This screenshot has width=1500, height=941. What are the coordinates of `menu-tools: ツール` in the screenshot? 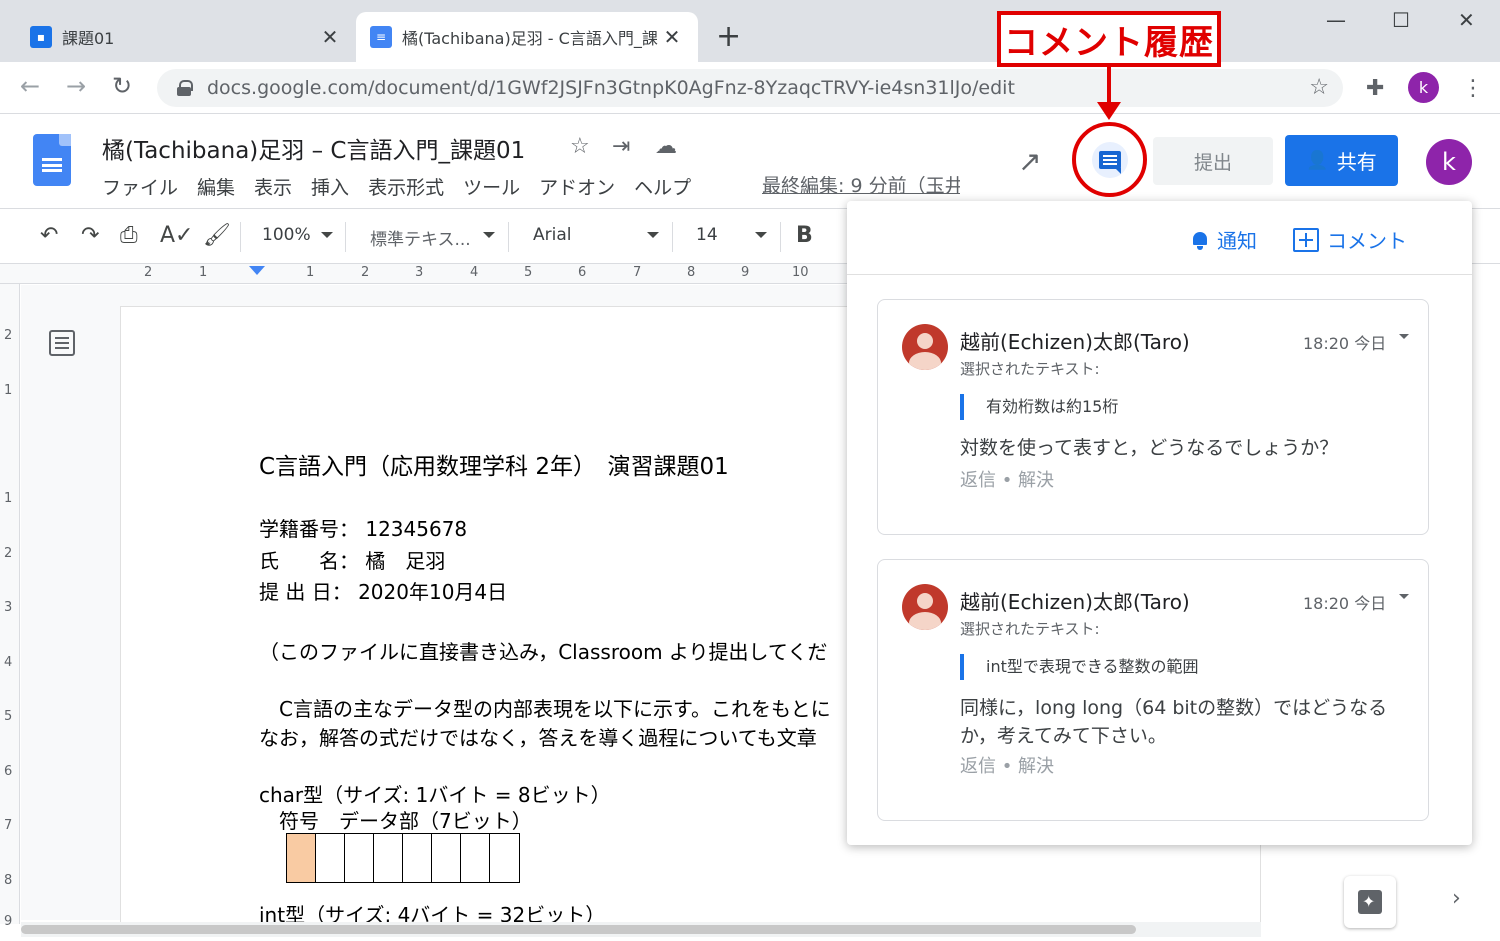 It's located at (491, 186).